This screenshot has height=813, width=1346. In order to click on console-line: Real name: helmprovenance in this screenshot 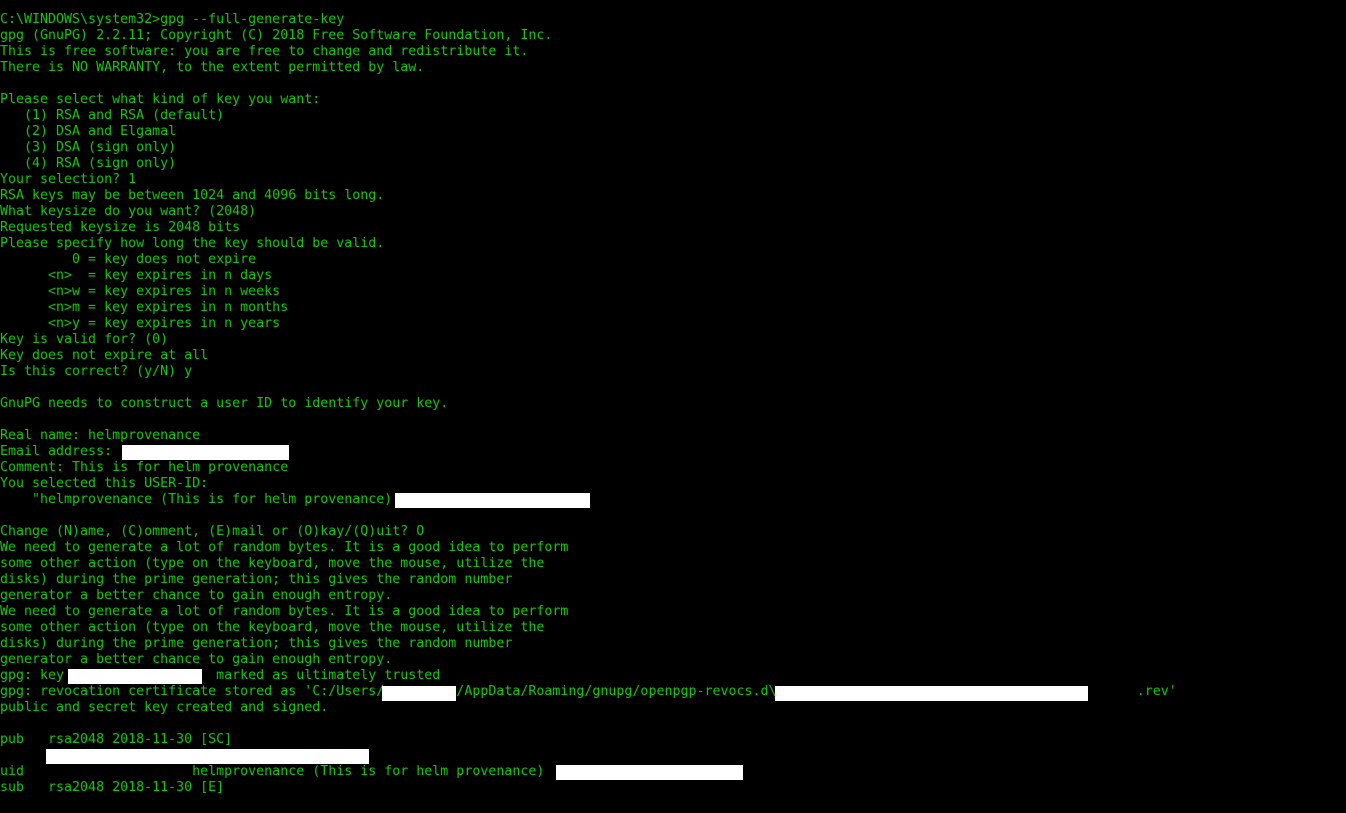, I will do `click(100, 435)`.